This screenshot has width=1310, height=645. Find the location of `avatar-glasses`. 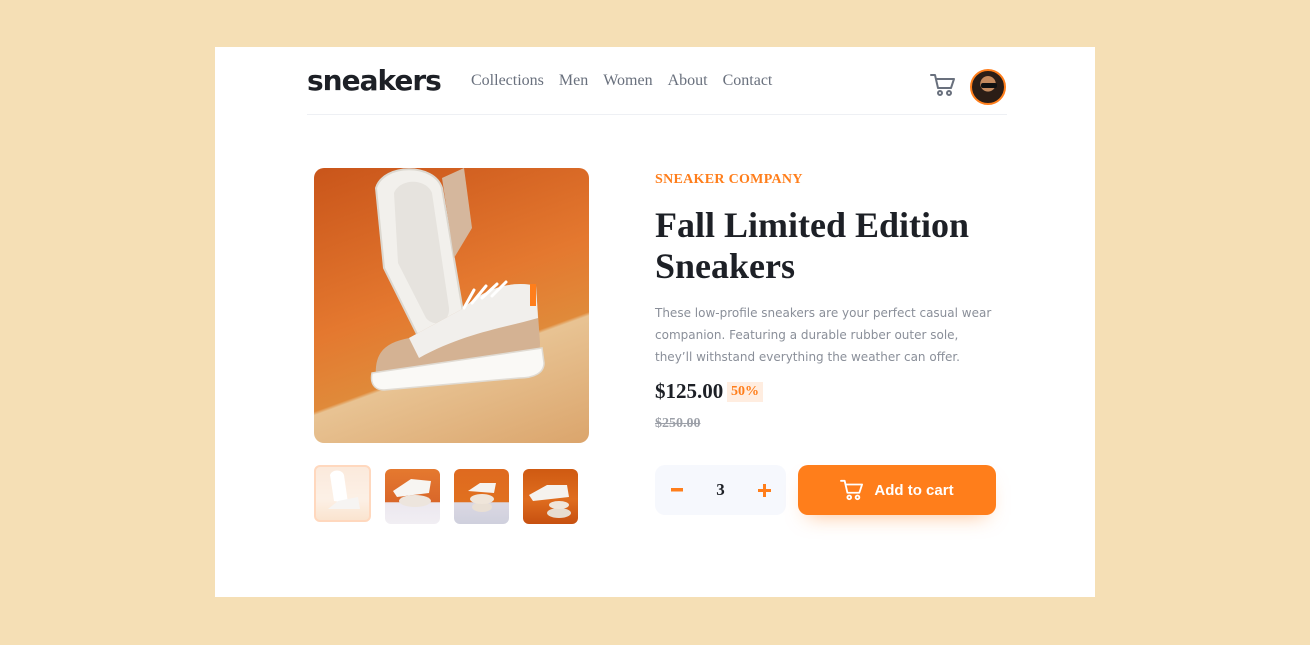

avatar-glasses is located at coordinates (989, 85).